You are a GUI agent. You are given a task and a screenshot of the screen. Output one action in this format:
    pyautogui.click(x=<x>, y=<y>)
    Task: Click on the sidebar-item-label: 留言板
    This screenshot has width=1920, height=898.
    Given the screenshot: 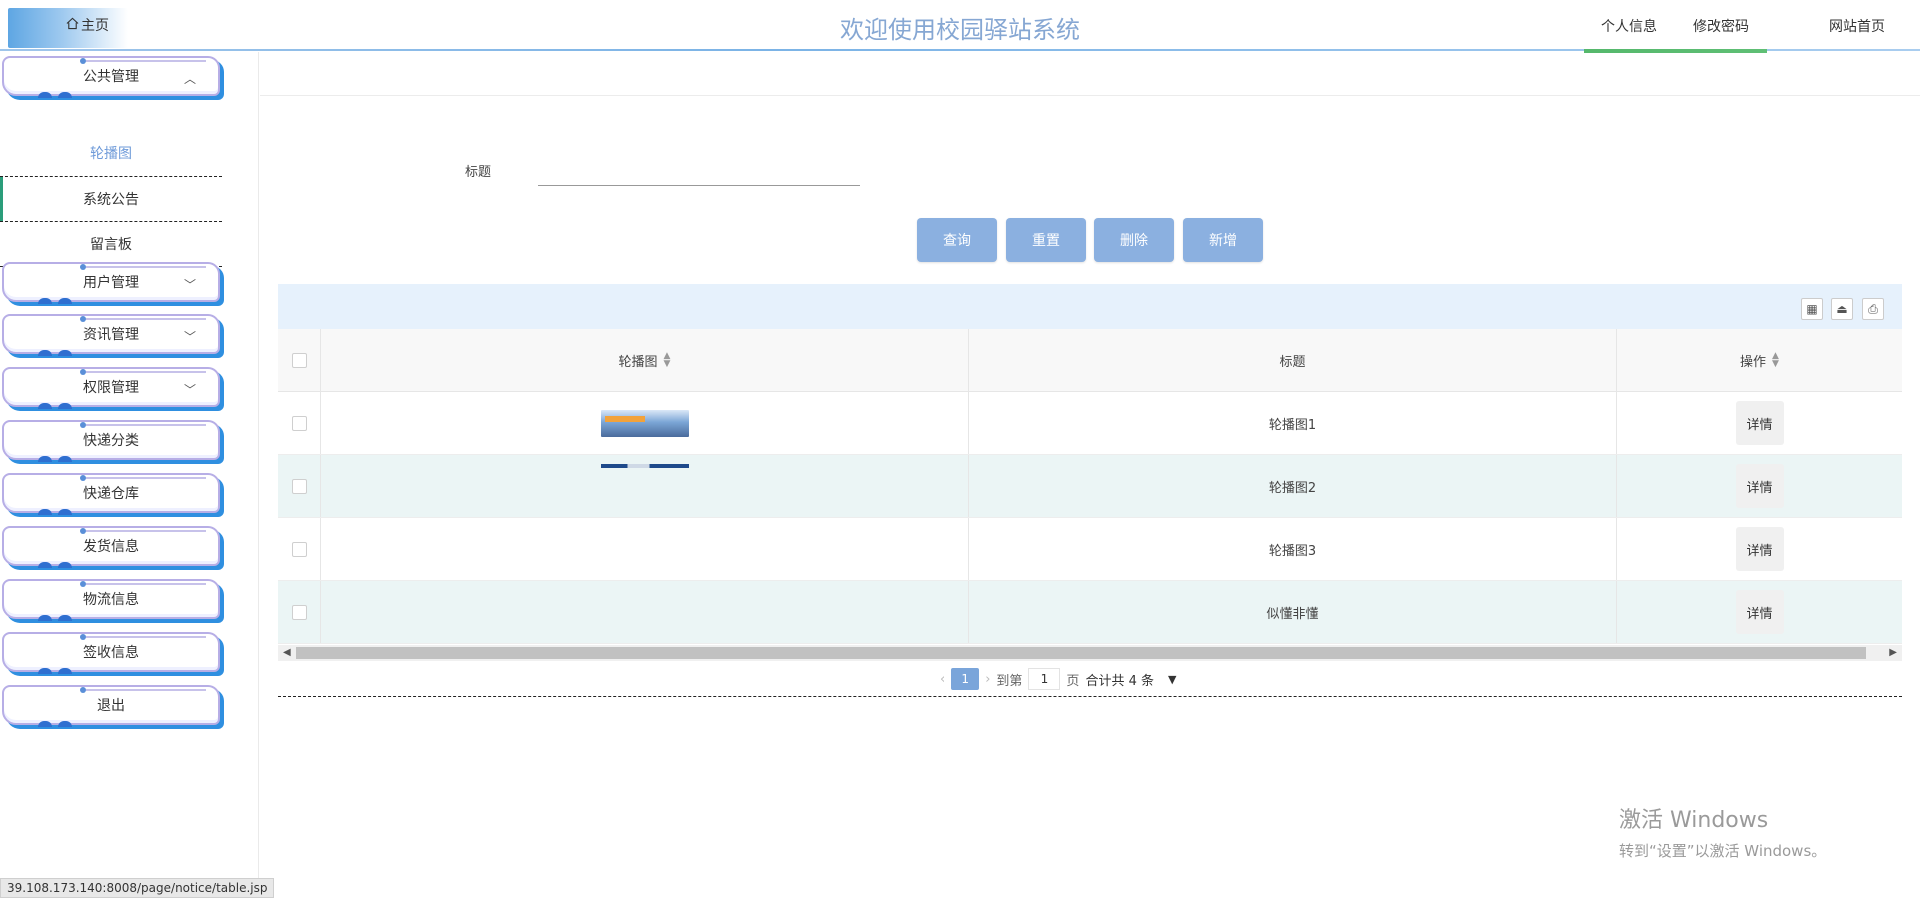 What is the action you would take?
    pyautogui.click(x=111, y=245)
    